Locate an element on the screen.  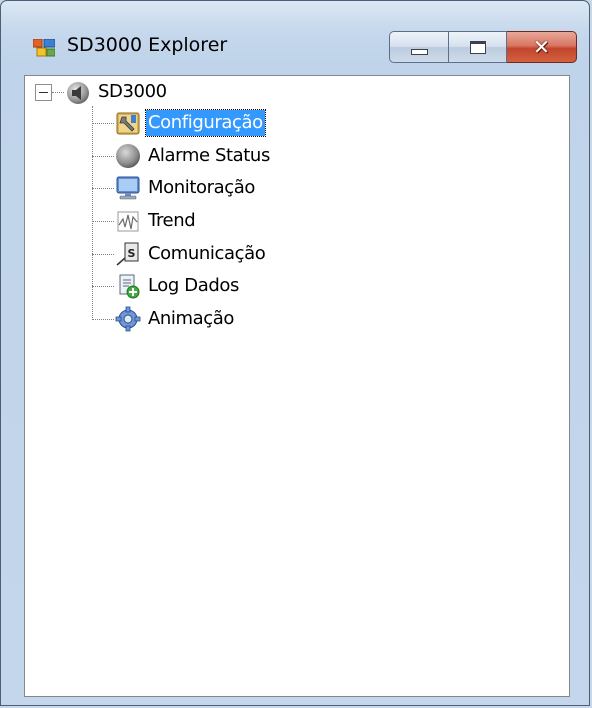
log-data-icon is located at coordinates (128, 286).